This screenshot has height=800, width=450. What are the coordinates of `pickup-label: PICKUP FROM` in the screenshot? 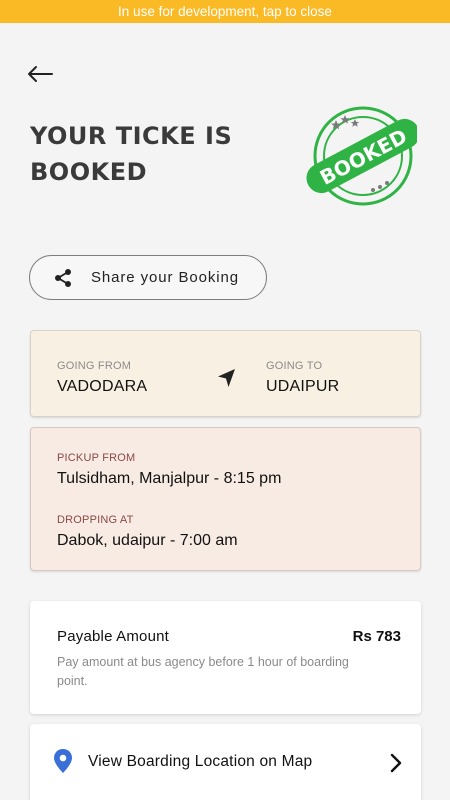 It's located at (96, 458).